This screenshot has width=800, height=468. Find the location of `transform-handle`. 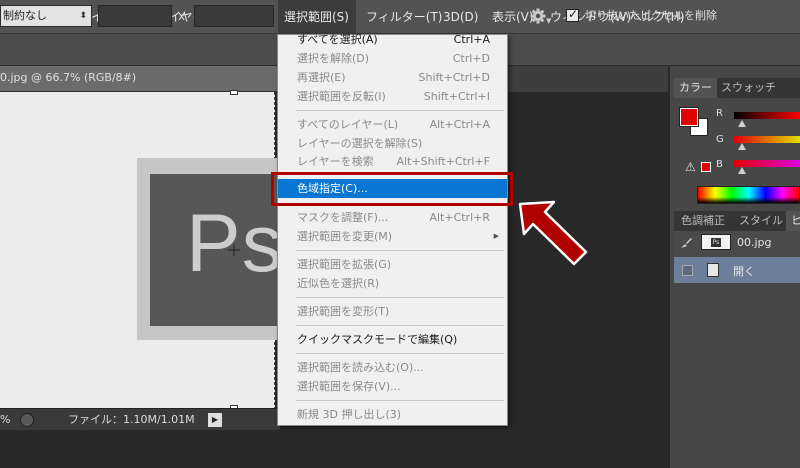

transform-handle is located at coordinates (234, 92).